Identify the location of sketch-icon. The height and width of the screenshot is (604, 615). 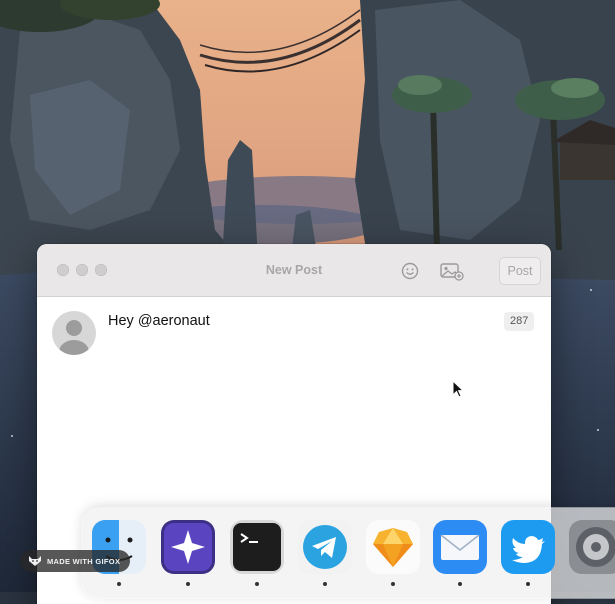
(393, 547).